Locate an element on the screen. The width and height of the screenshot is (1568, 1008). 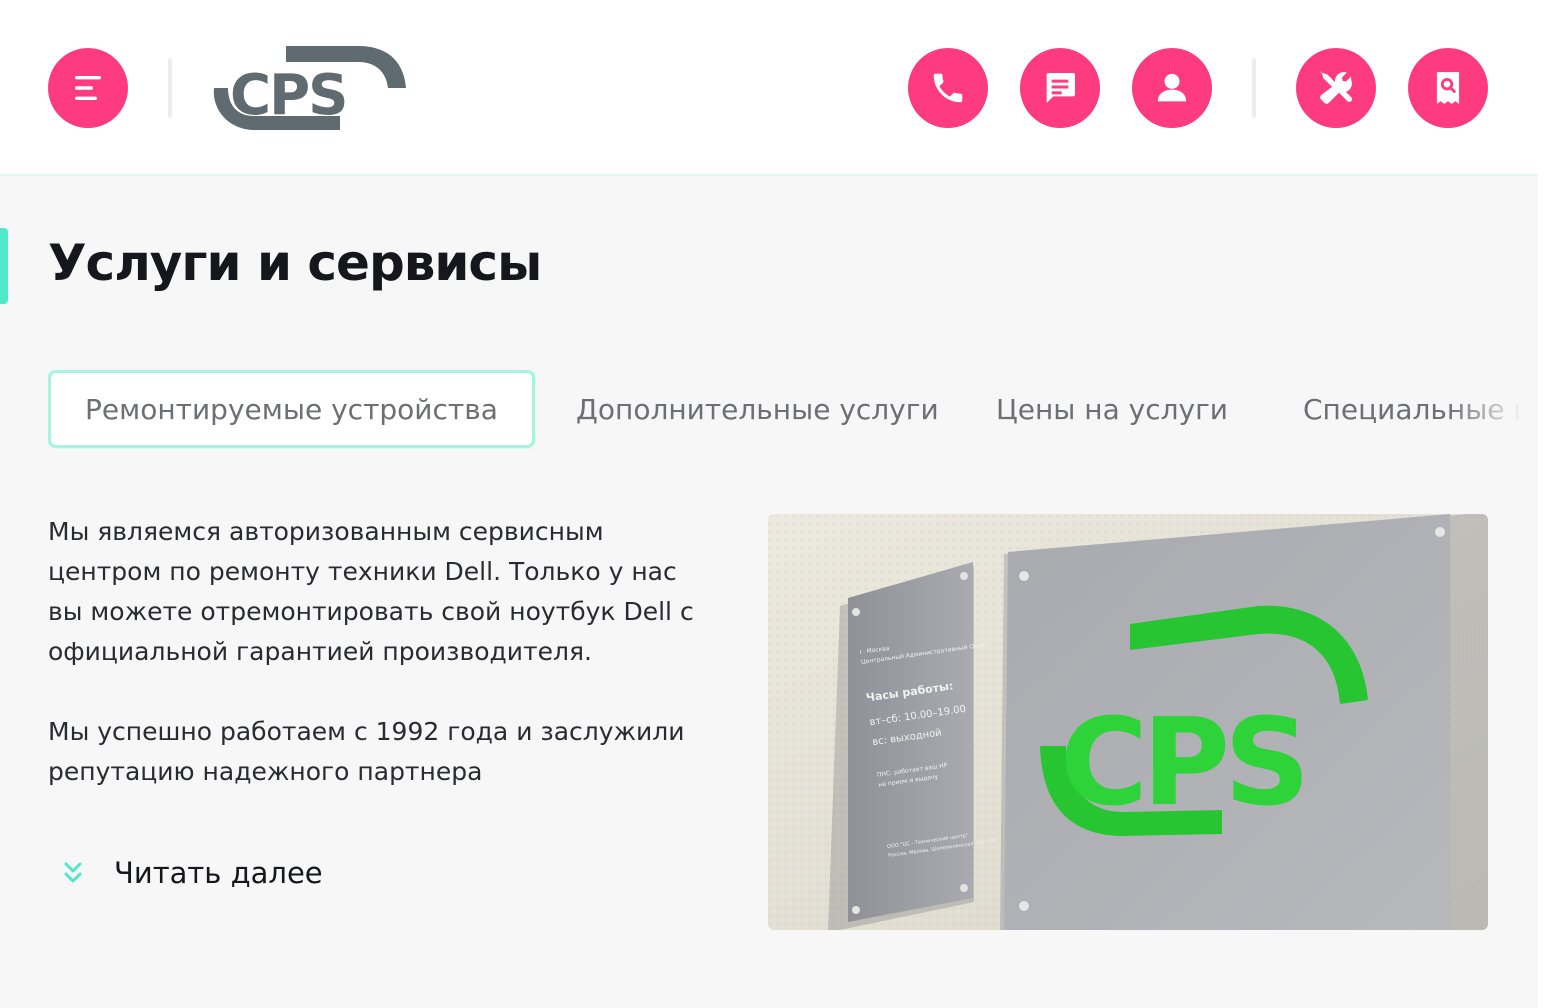
account-button is located at coordinates (1172, 88).